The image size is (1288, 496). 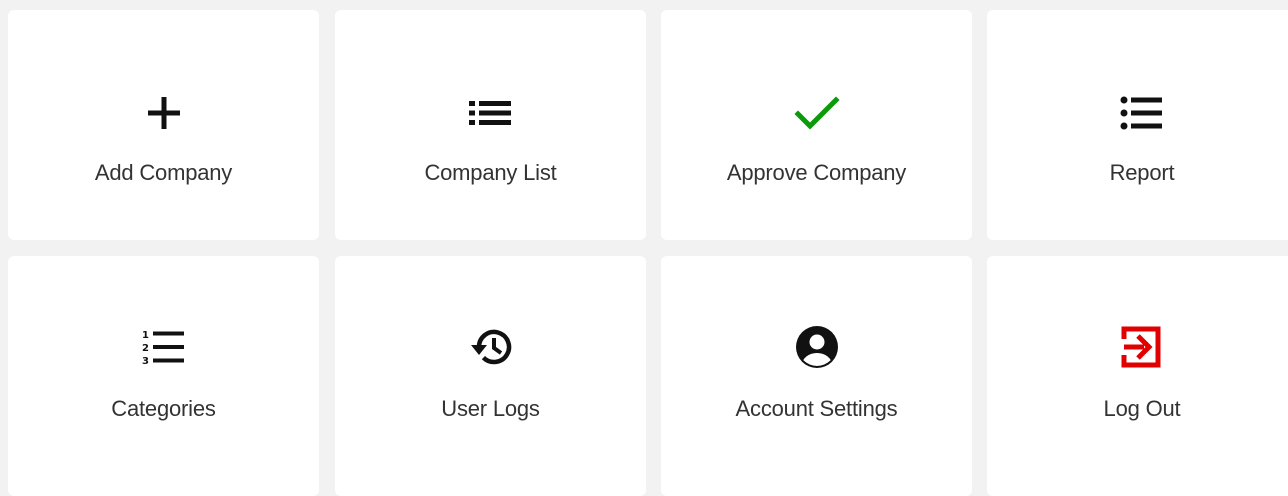 What do you see at coordinates (490, 376) in the screenshot?
I see `user-logs-tile: User Logs` at bounding box center [490, 376].